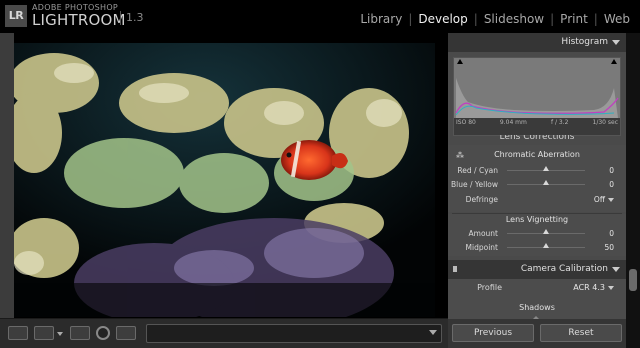 The height and width of the screenshot is (348, 640). I want to click on blue-yellow-slider, so click(546, 182).